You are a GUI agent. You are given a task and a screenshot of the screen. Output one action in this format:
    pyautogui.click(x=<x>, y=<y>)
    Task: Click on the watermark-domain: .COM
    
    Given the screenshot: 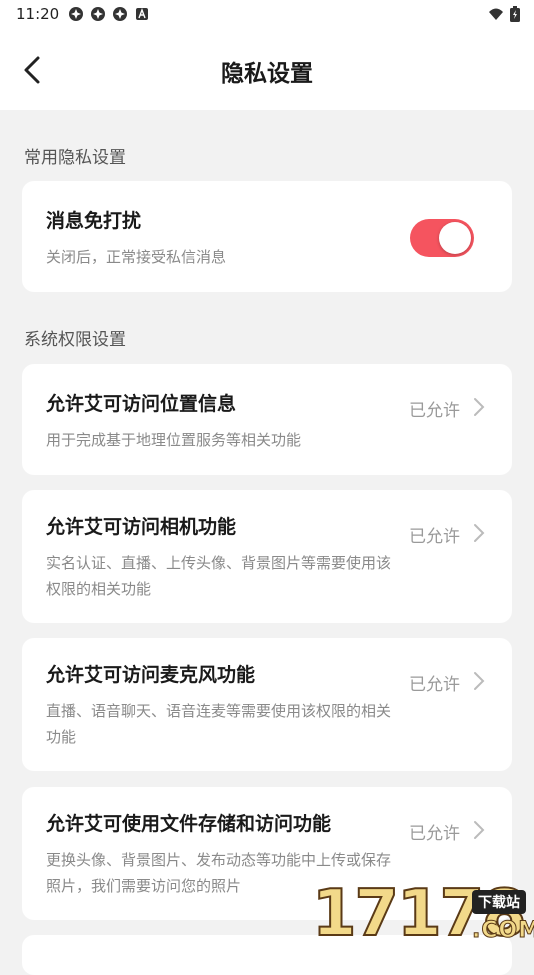 What is the action you would take?
    pyautogui.click(x=502, y=931)
    